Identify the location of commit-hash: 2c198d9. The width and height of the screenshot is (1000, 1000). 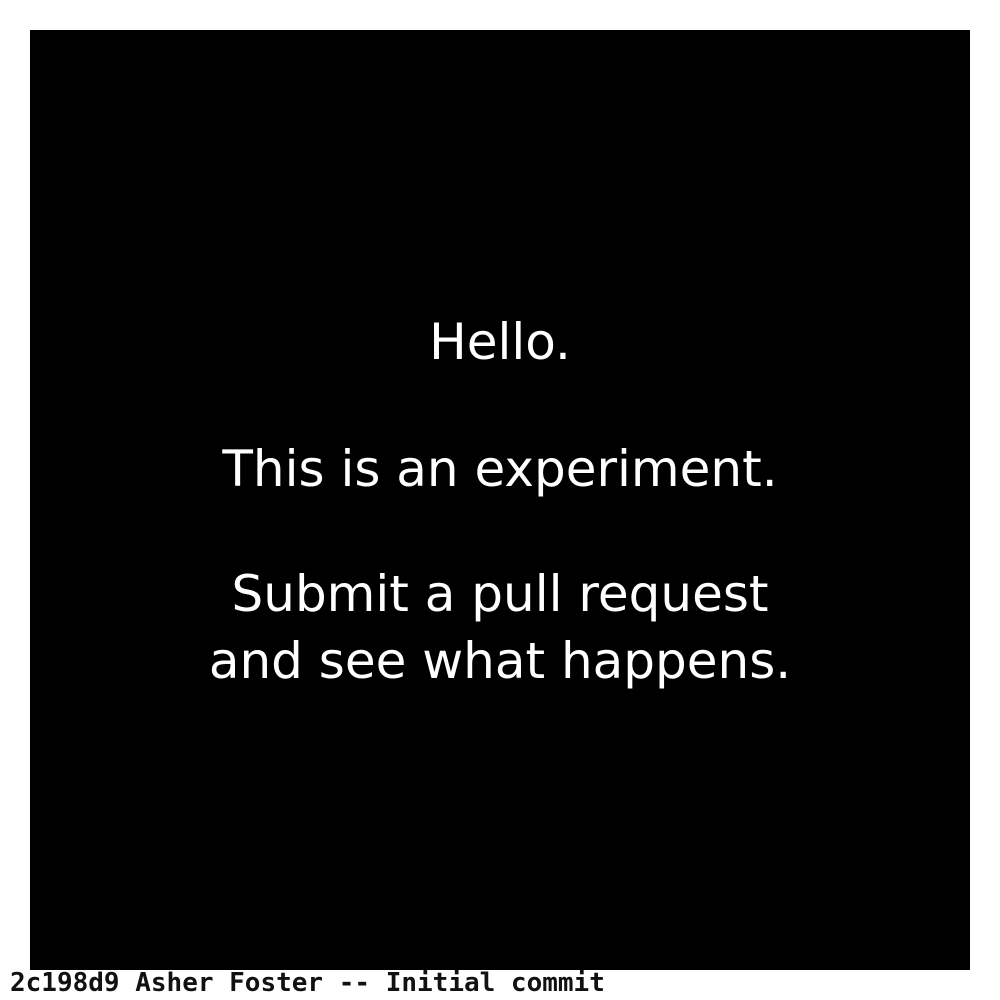
(65, 983).